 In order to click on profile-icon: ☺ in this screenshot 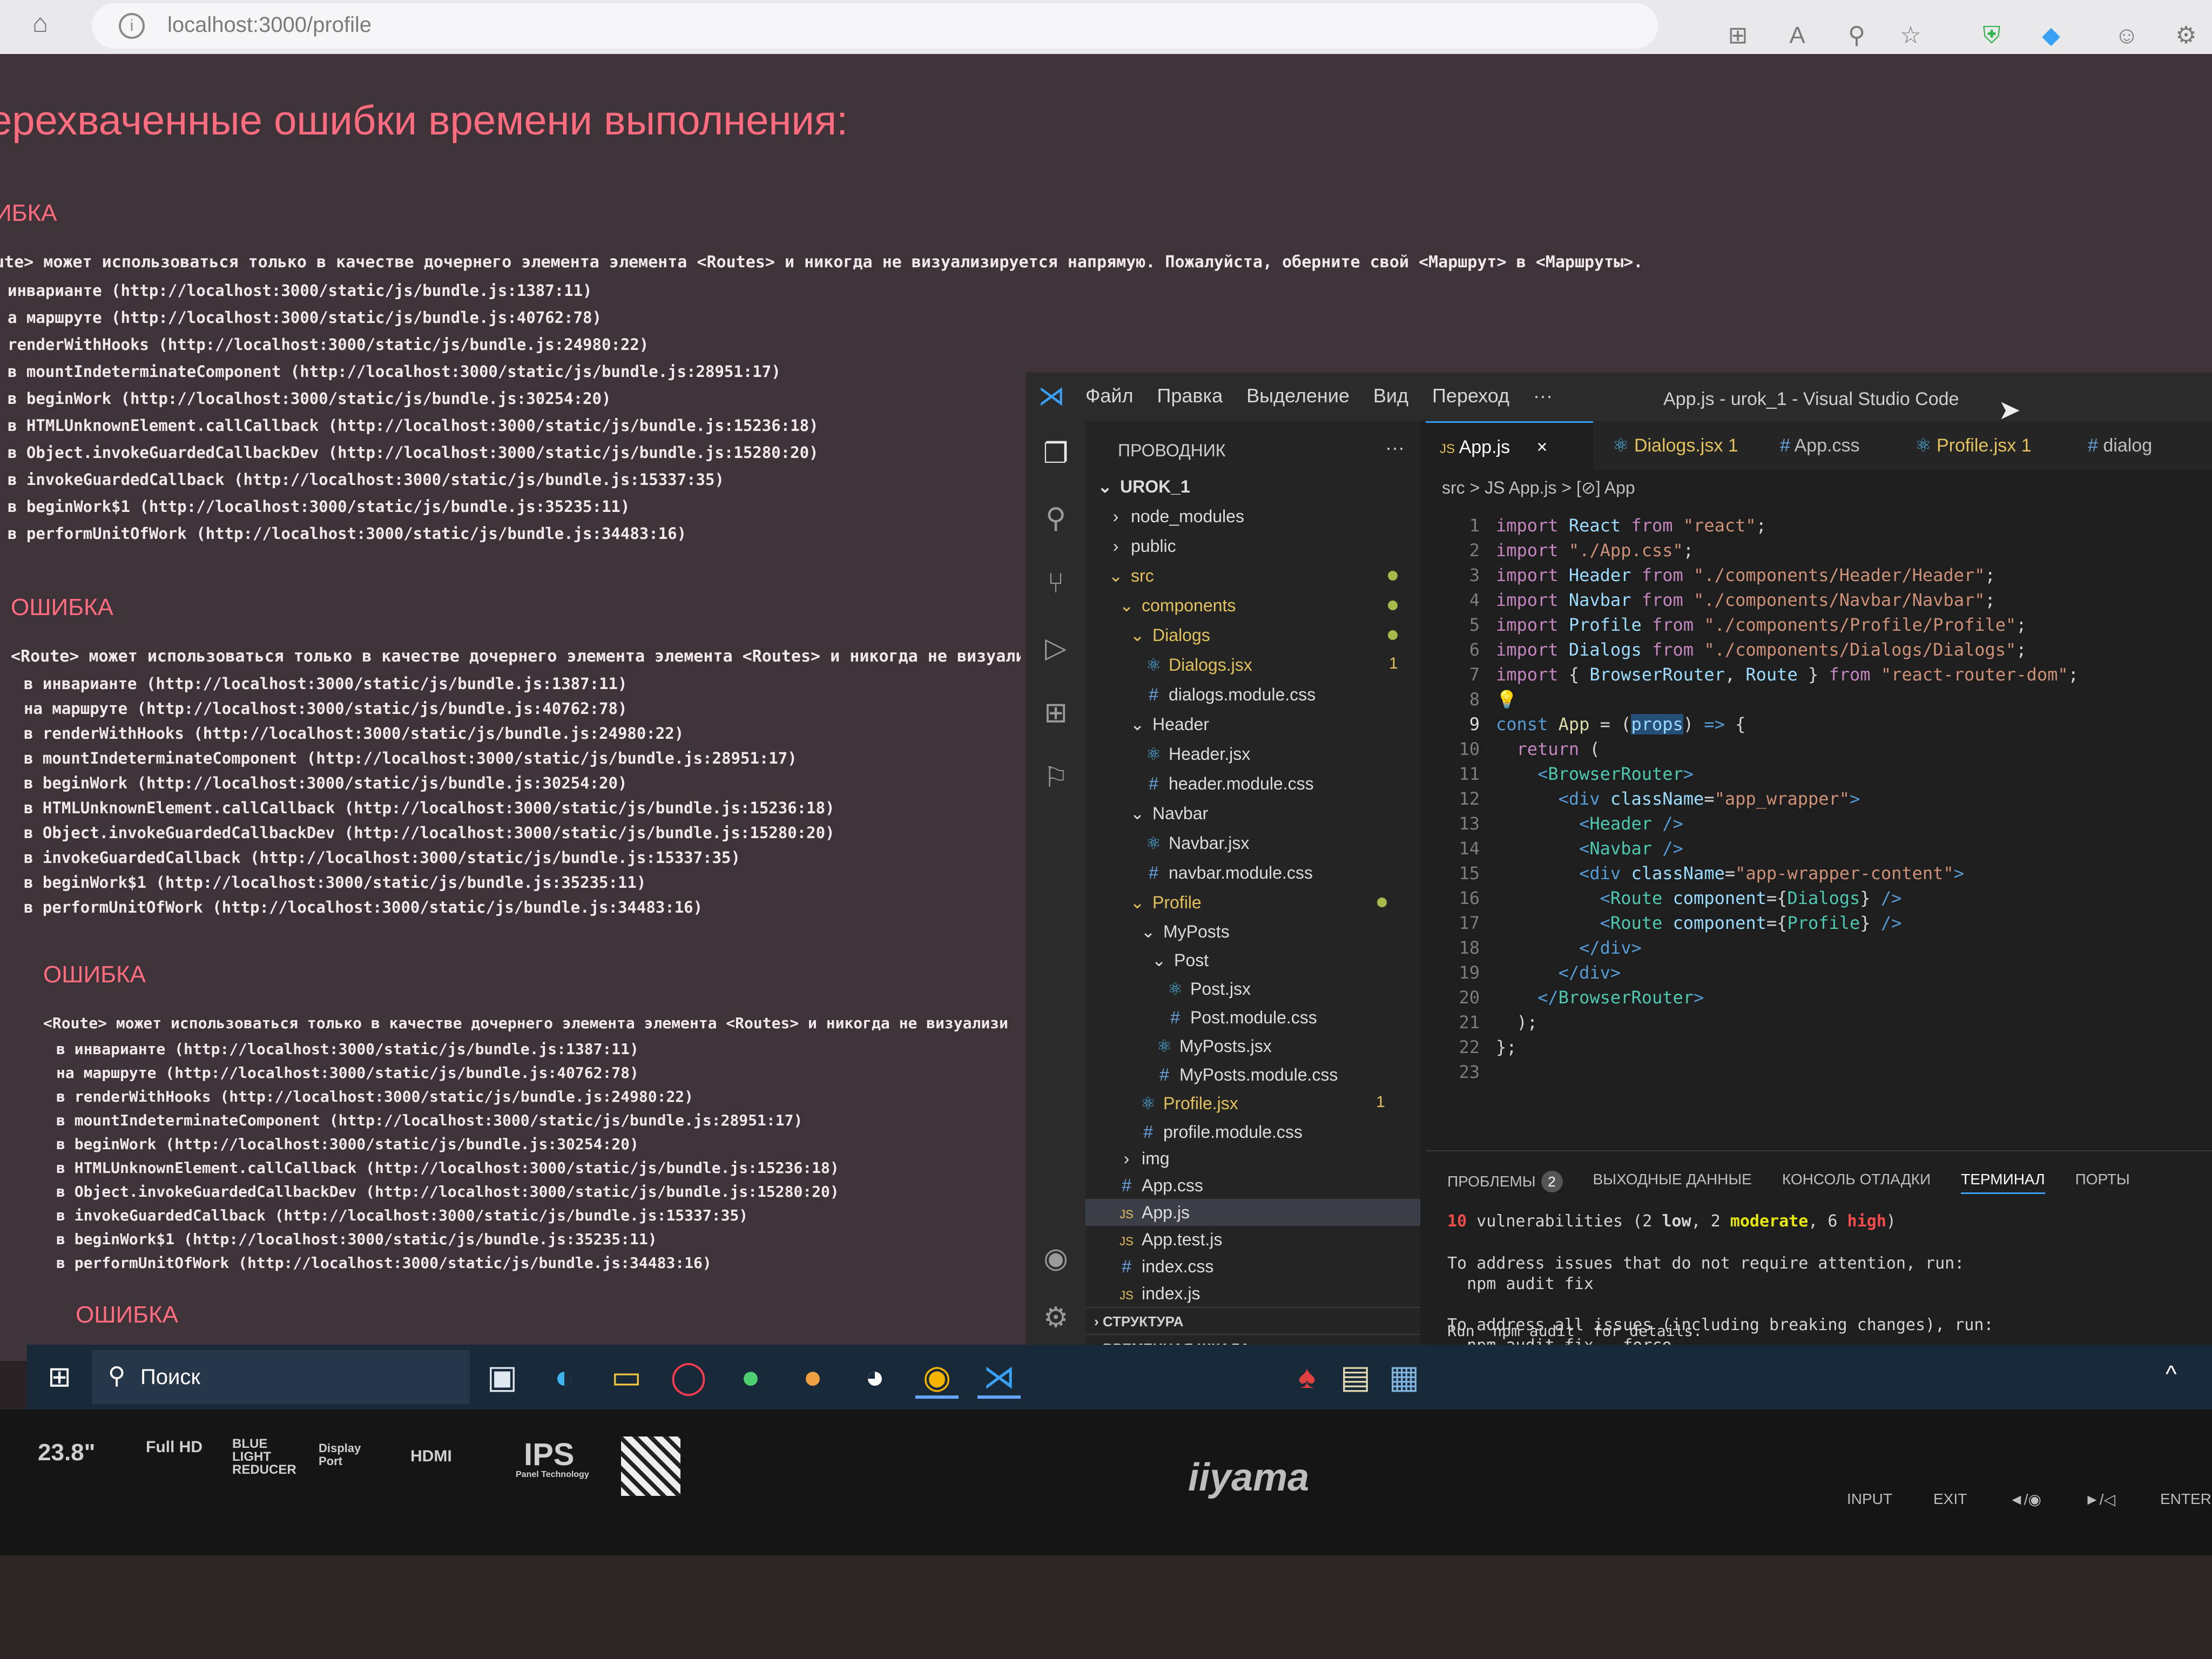, I will do `click(2127, 36)`.